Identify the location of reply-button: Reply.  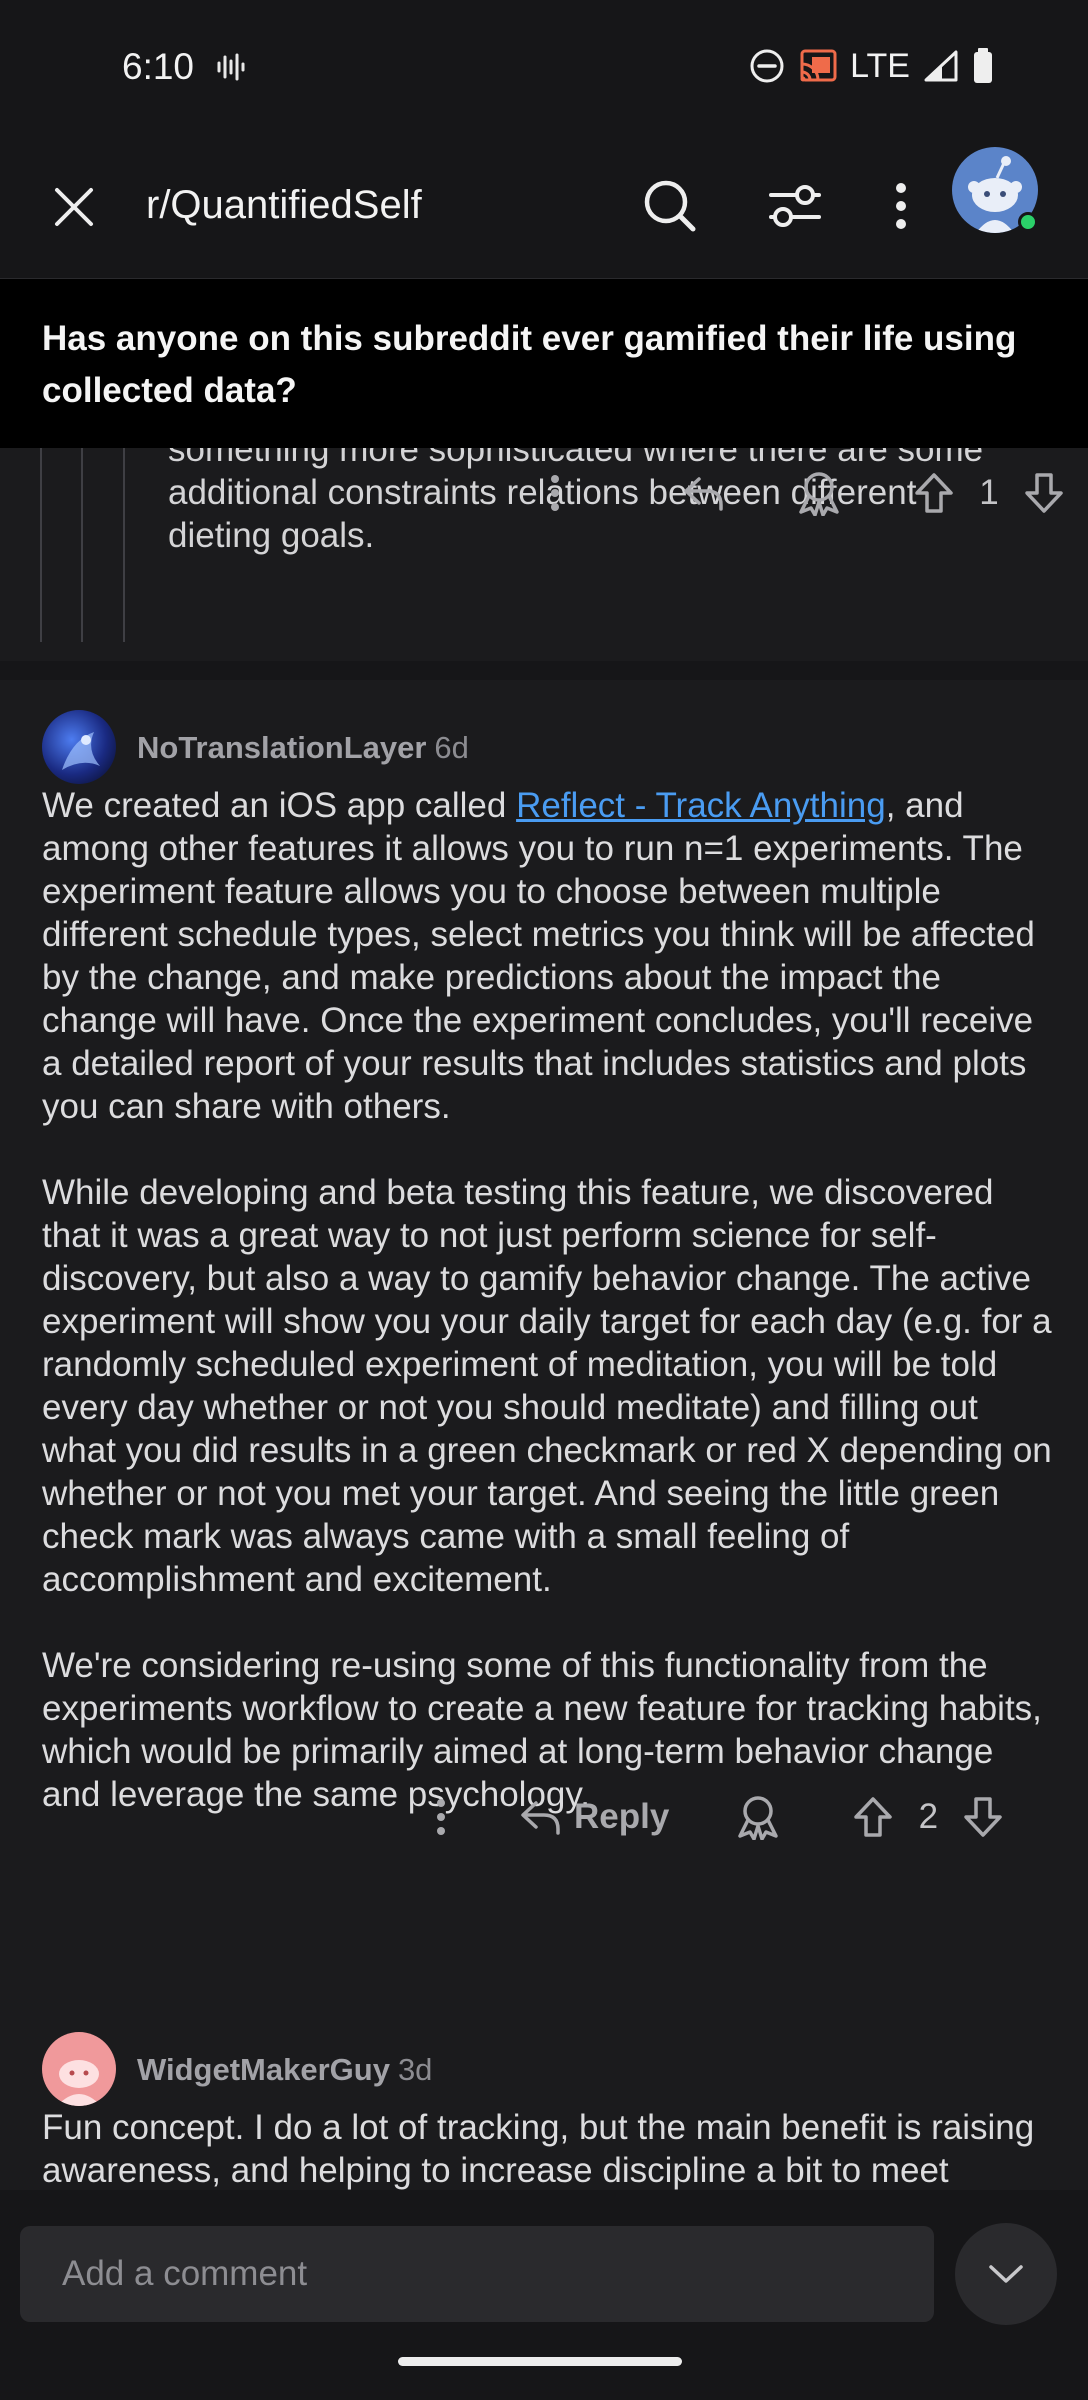
(593, 1817).